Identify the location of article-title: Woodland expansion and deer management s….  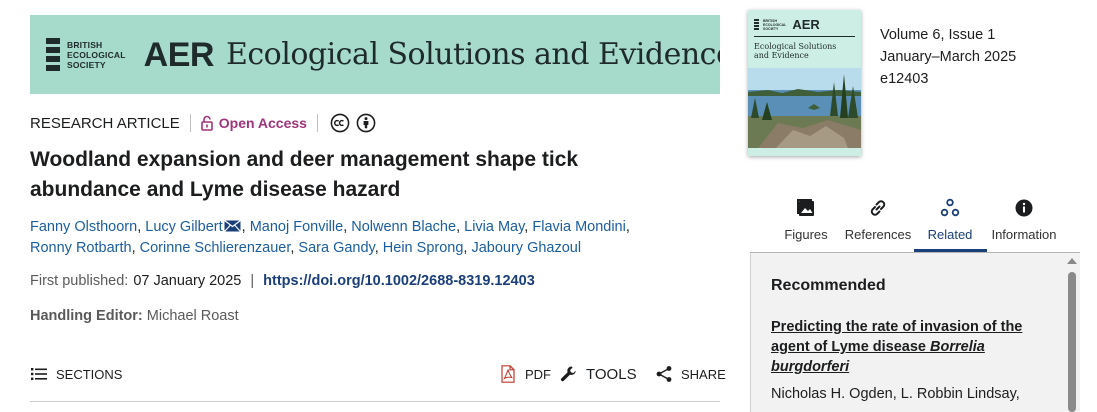
(304, 174).